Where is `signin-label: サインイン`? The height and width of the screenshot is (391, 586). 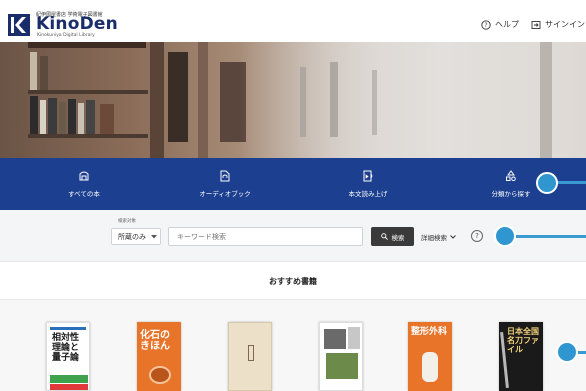 signin-label: サインイン is located at coordinates (565, 24).